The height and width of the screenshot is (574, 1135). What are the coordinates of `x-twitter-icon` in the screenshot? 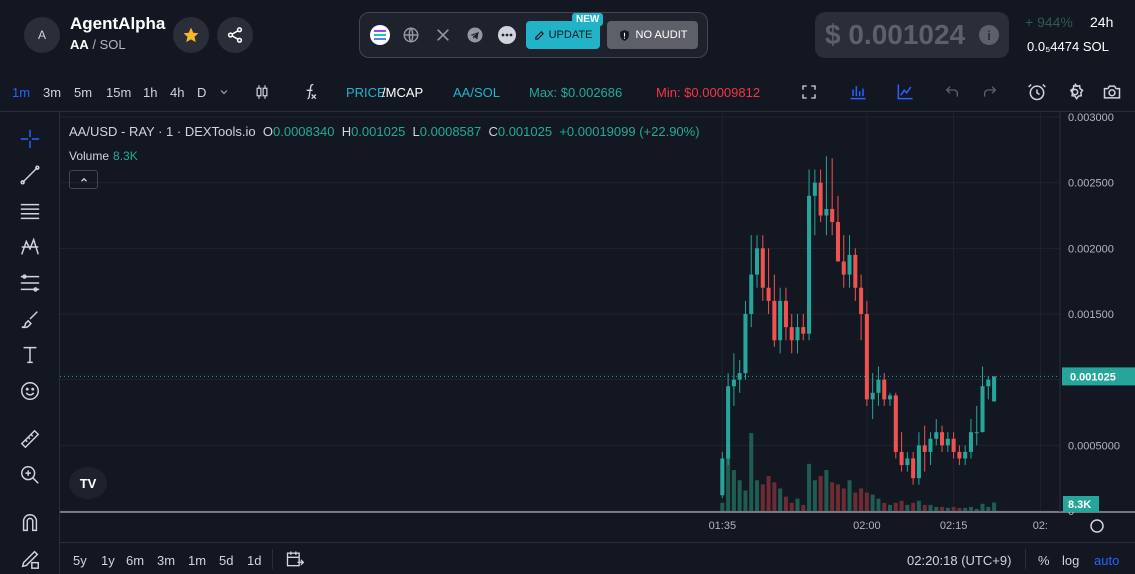 It's located at (443, 35).